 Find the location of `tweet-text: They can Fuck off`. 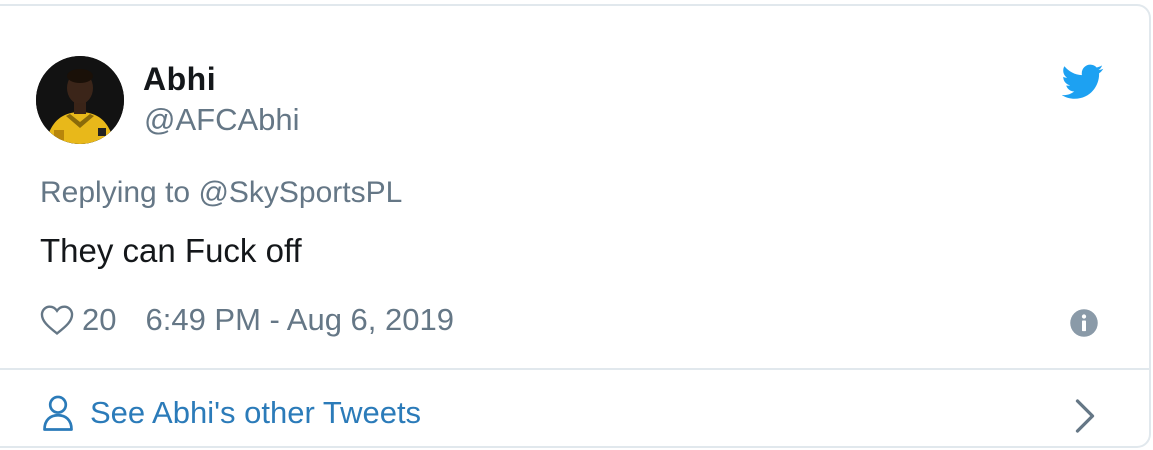

tweet-text: They can Fuck off is located at coordinates (171, 250).